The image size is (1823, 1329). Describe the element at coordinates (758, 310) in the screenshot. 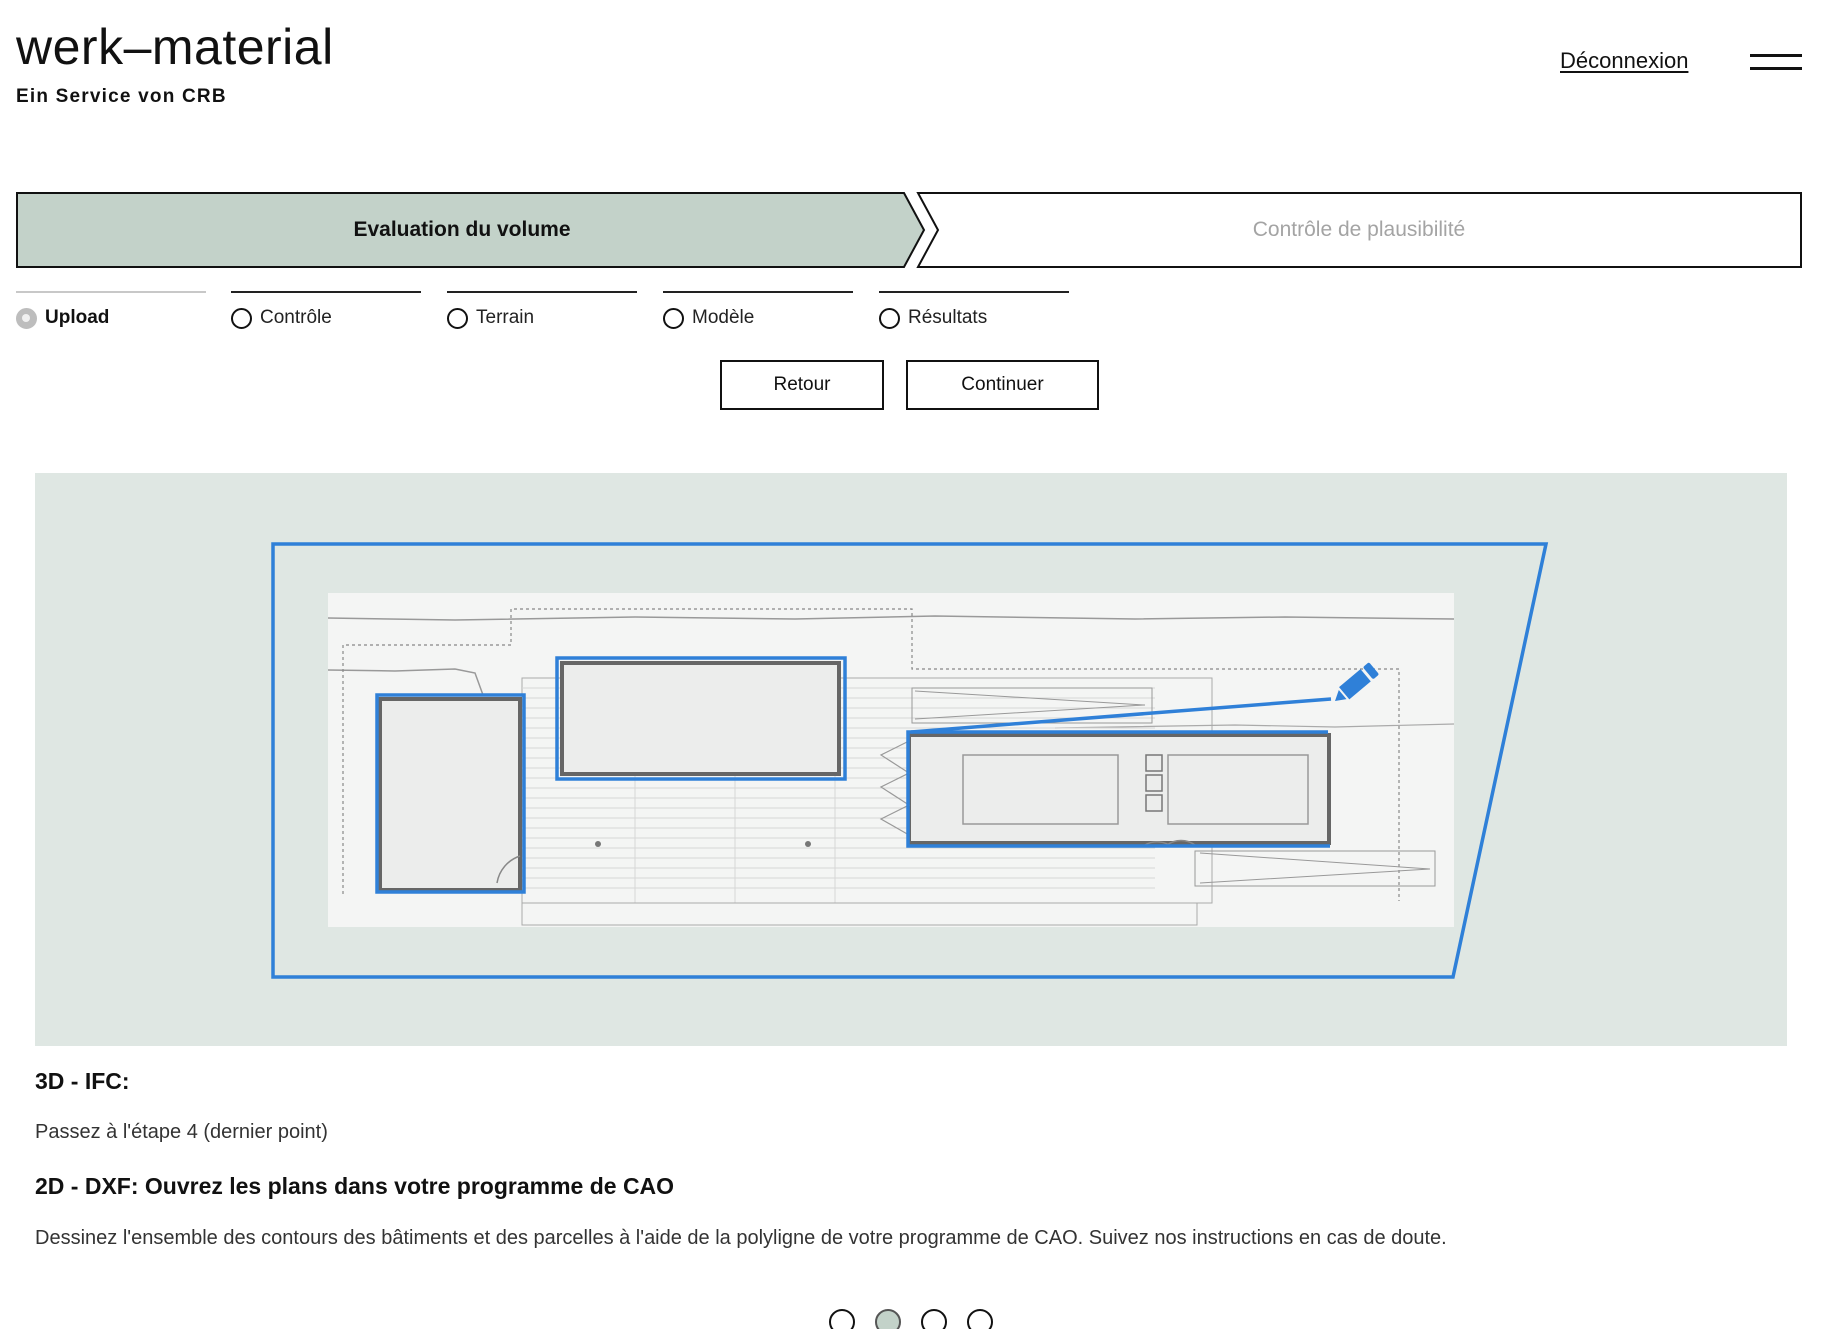

I see `substep-modele: Modèle` at that location.